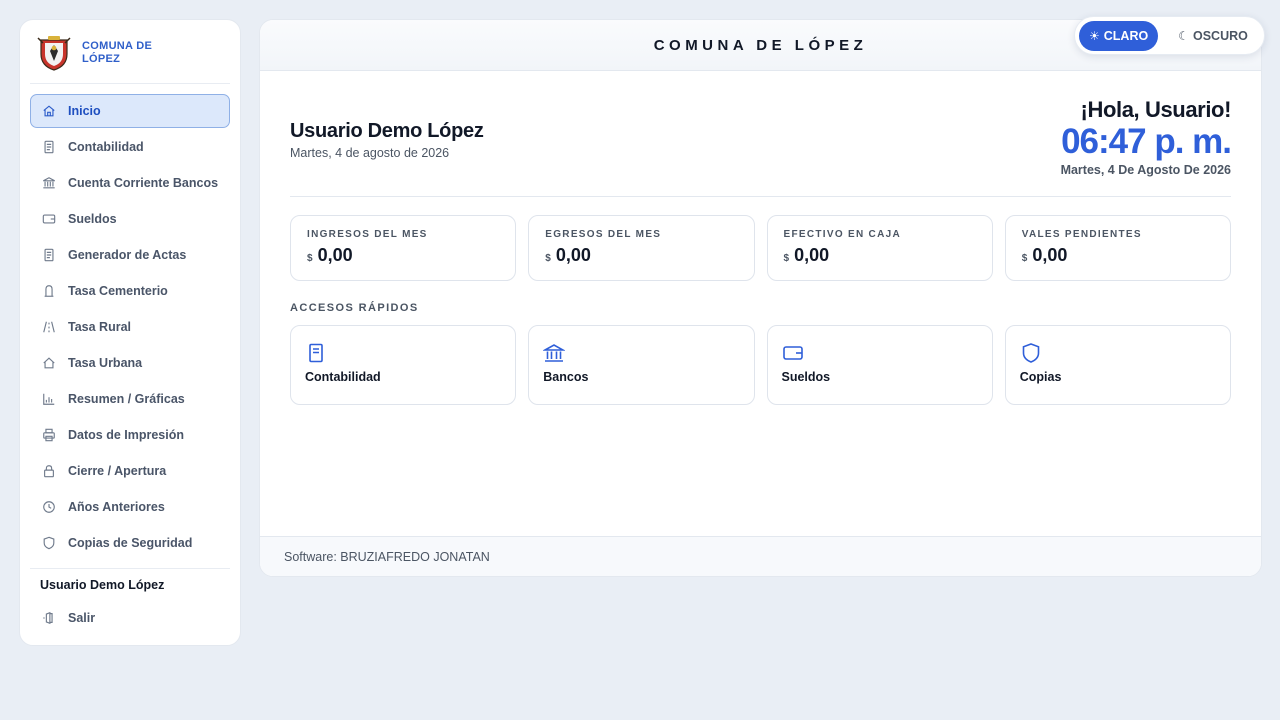  Describe the element at coordinates (84, 111) in the screenshot. I see `sidebar-item-label: Inicio` at that location.